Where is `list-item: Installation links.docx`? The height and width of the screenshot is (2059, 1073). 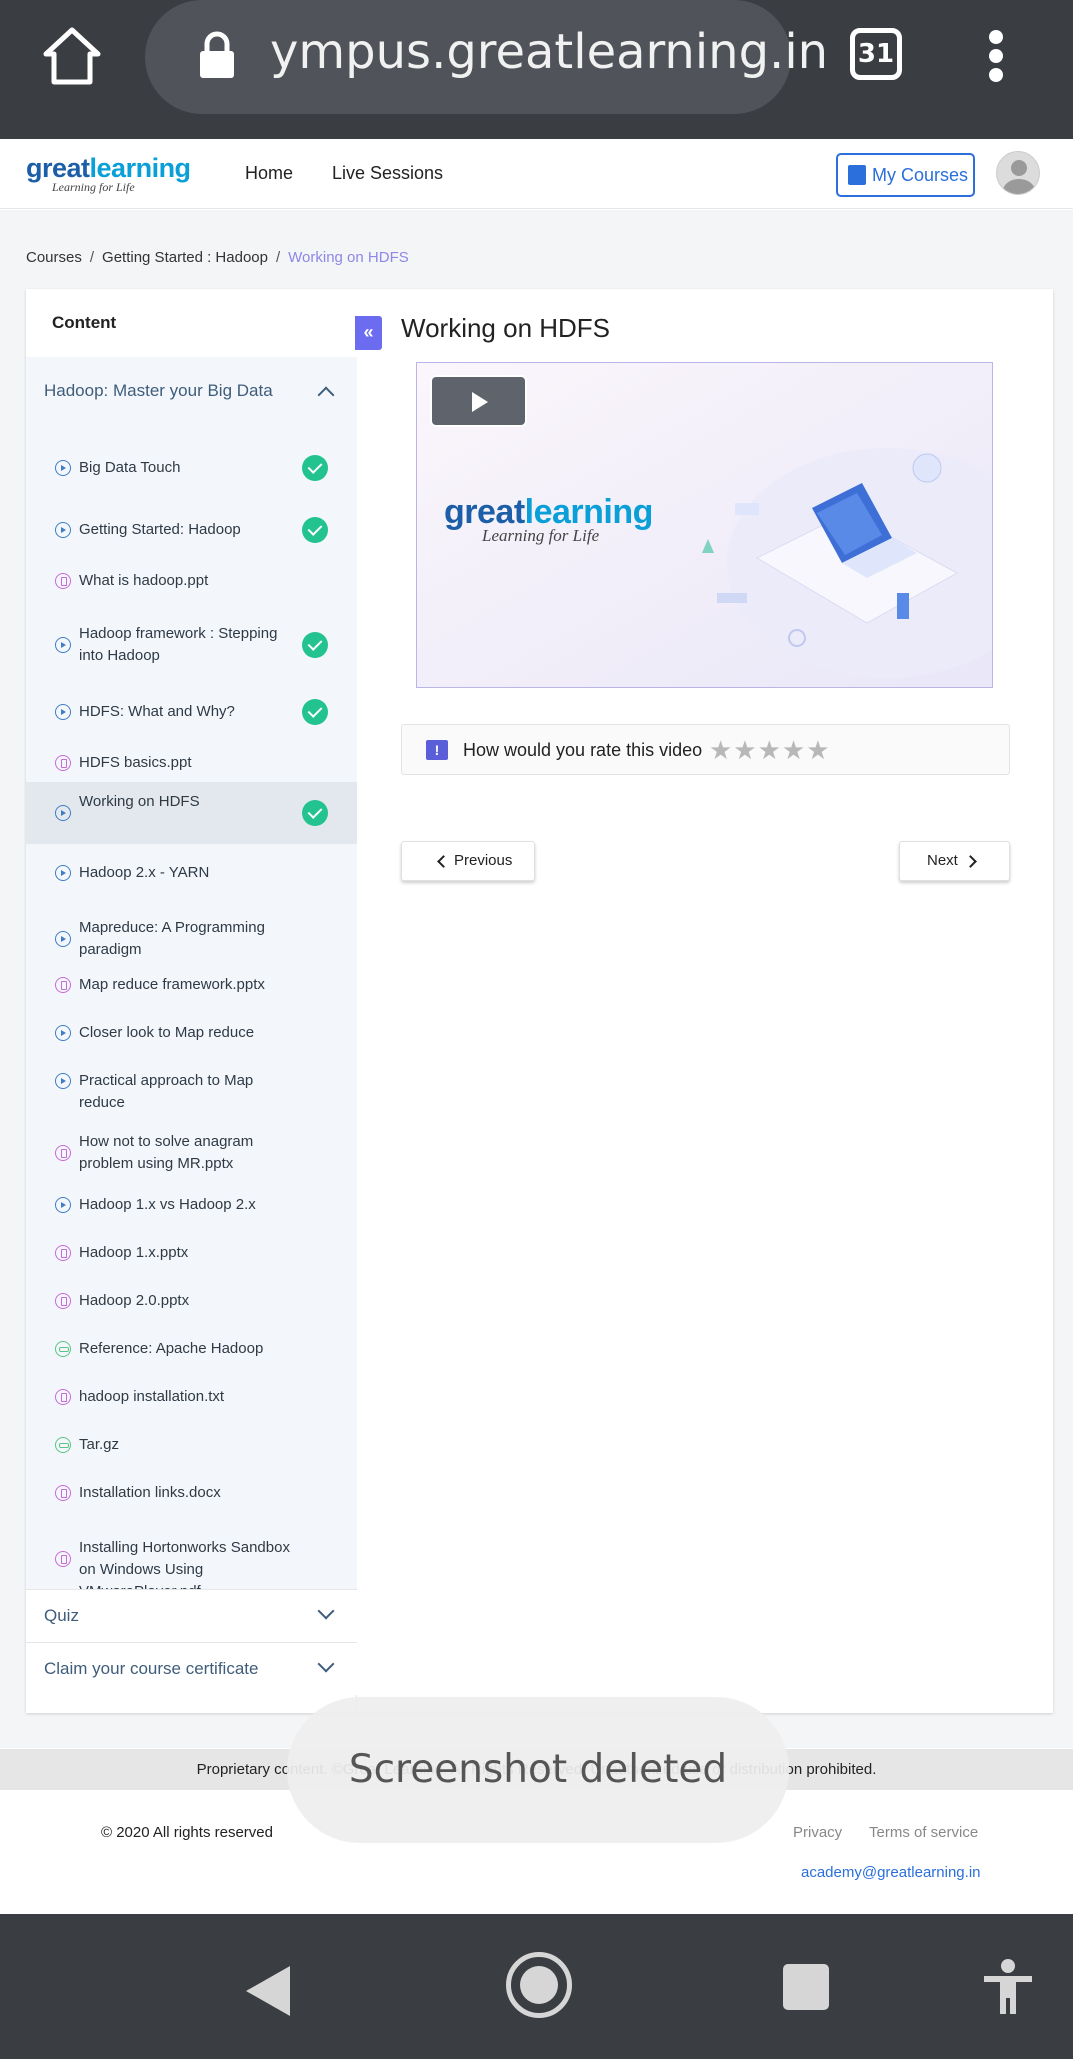
list-item: Installation links.docx is located at coordinates (191, 1493).